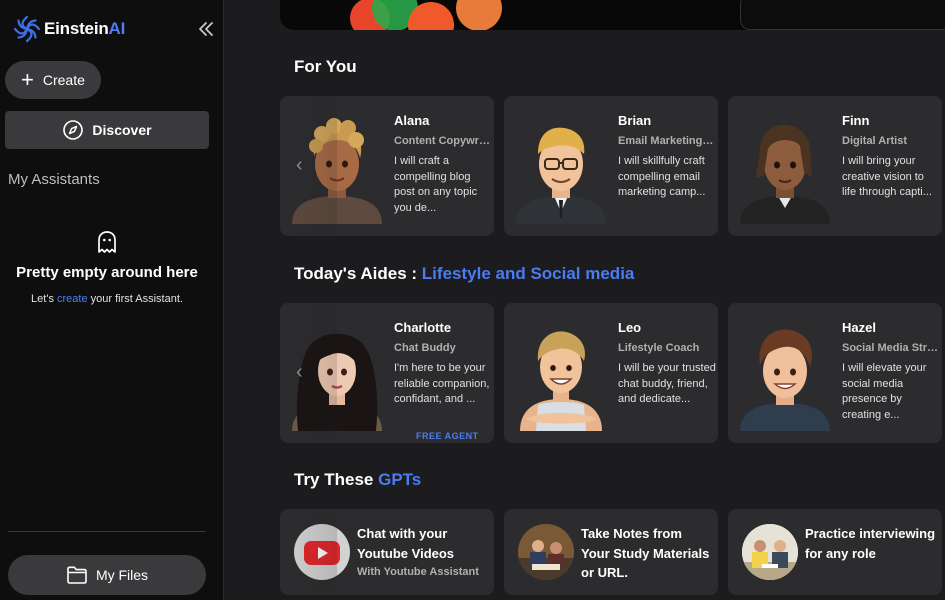 This screenshot has width=945, height=600. Describe the element at coordinates (874, 141) in the screenshot. I see `assistant-role: Digital Artist` at that location.